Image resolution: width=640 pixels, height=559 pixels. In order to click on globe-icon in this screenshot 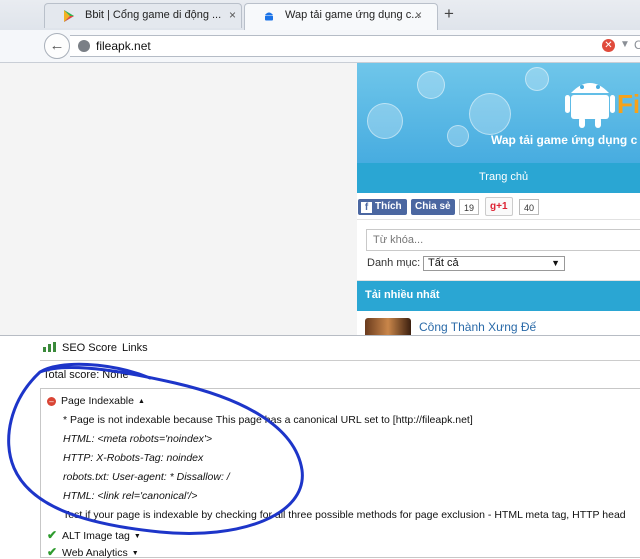, I will do `click(84, 46)`.